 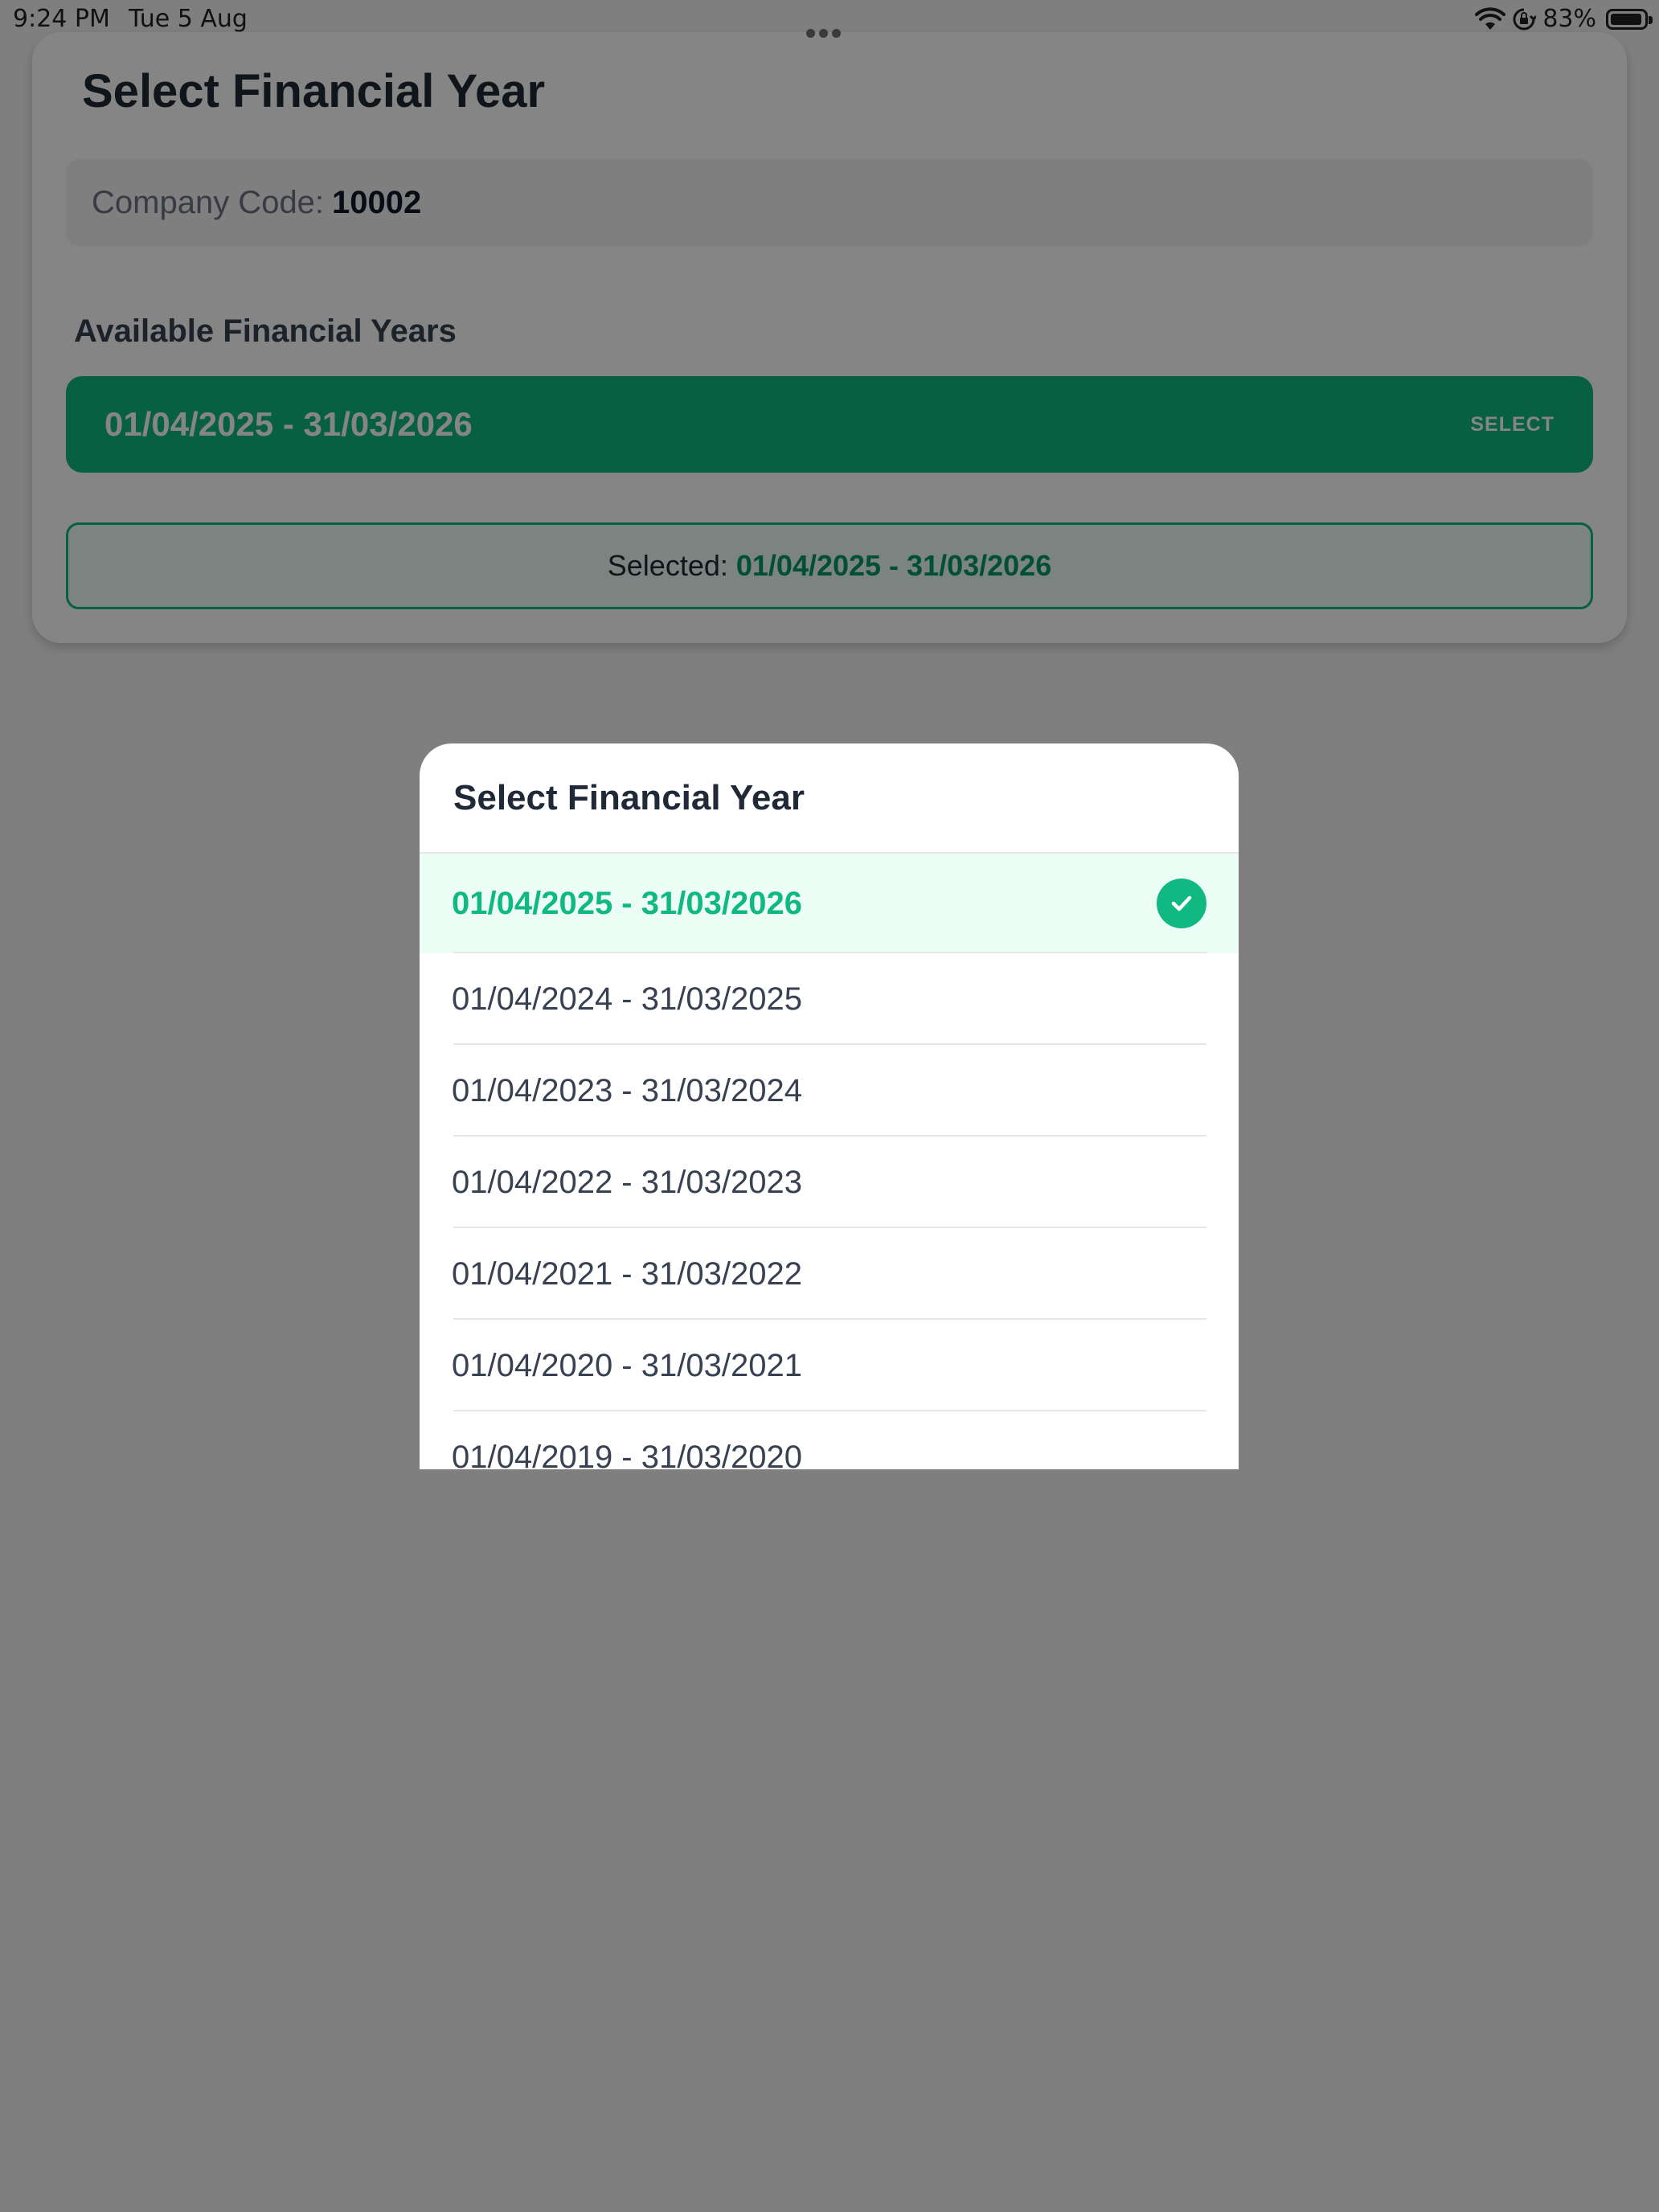 I want to click on financial-year-option: 01/04/2021 - 31/03/2022, so click(x=829, y=1274).